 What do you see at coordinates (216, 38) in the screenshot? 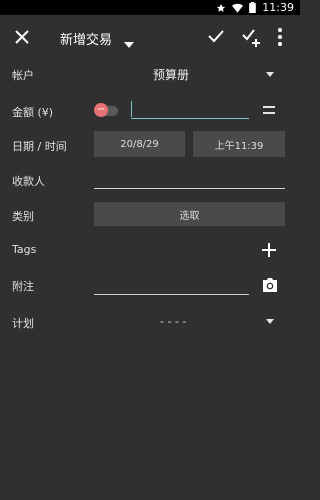
I see `save-icon` at bounding box center [216, 38].